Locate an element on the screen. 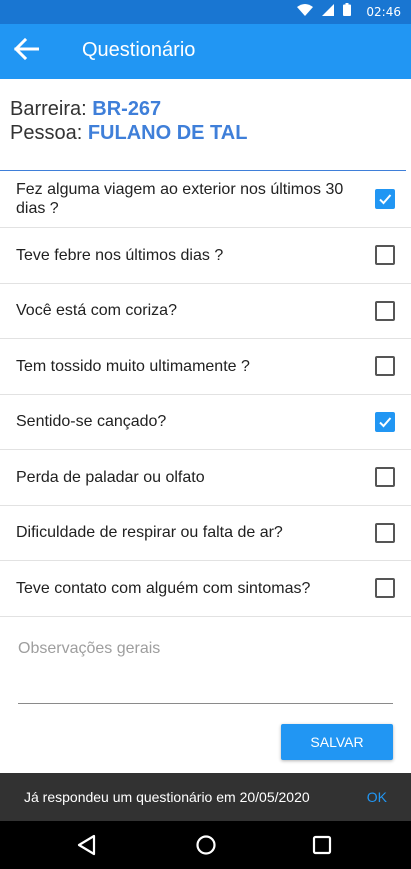 This screenshot has width=411, height=869. question-row-coriza: Você está com coriza? is located at coordinates (205, 311).